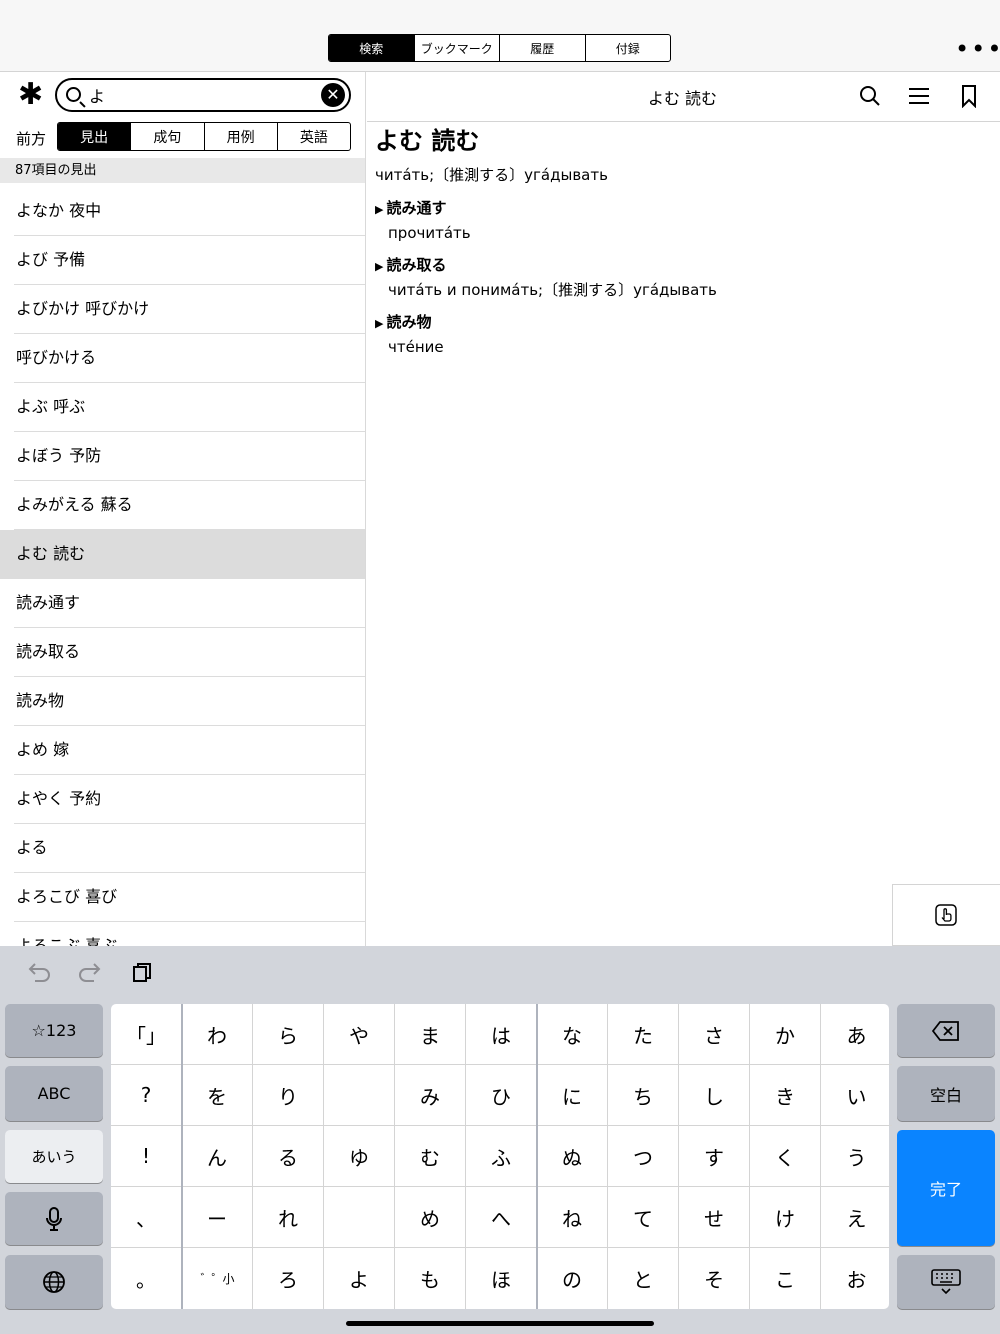 The width and height of the screenshot is (1000, 1334). Describe the element at coordinates (182, 934) in the screenshot. I see `list-item: よろこぶ 喜ぶ` at that location.